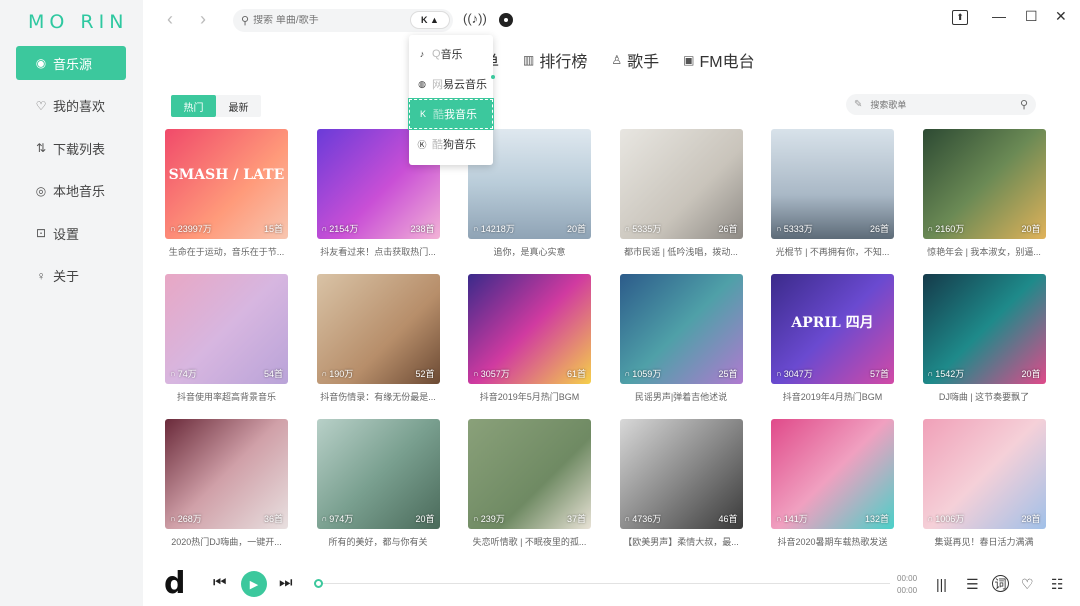 This screenshot has height=606, width=1080. Describe the element at coordinates (451, 84) in the screenshot. I see `dropdown-item-netease: ◍ 网易云音乐` at that location.